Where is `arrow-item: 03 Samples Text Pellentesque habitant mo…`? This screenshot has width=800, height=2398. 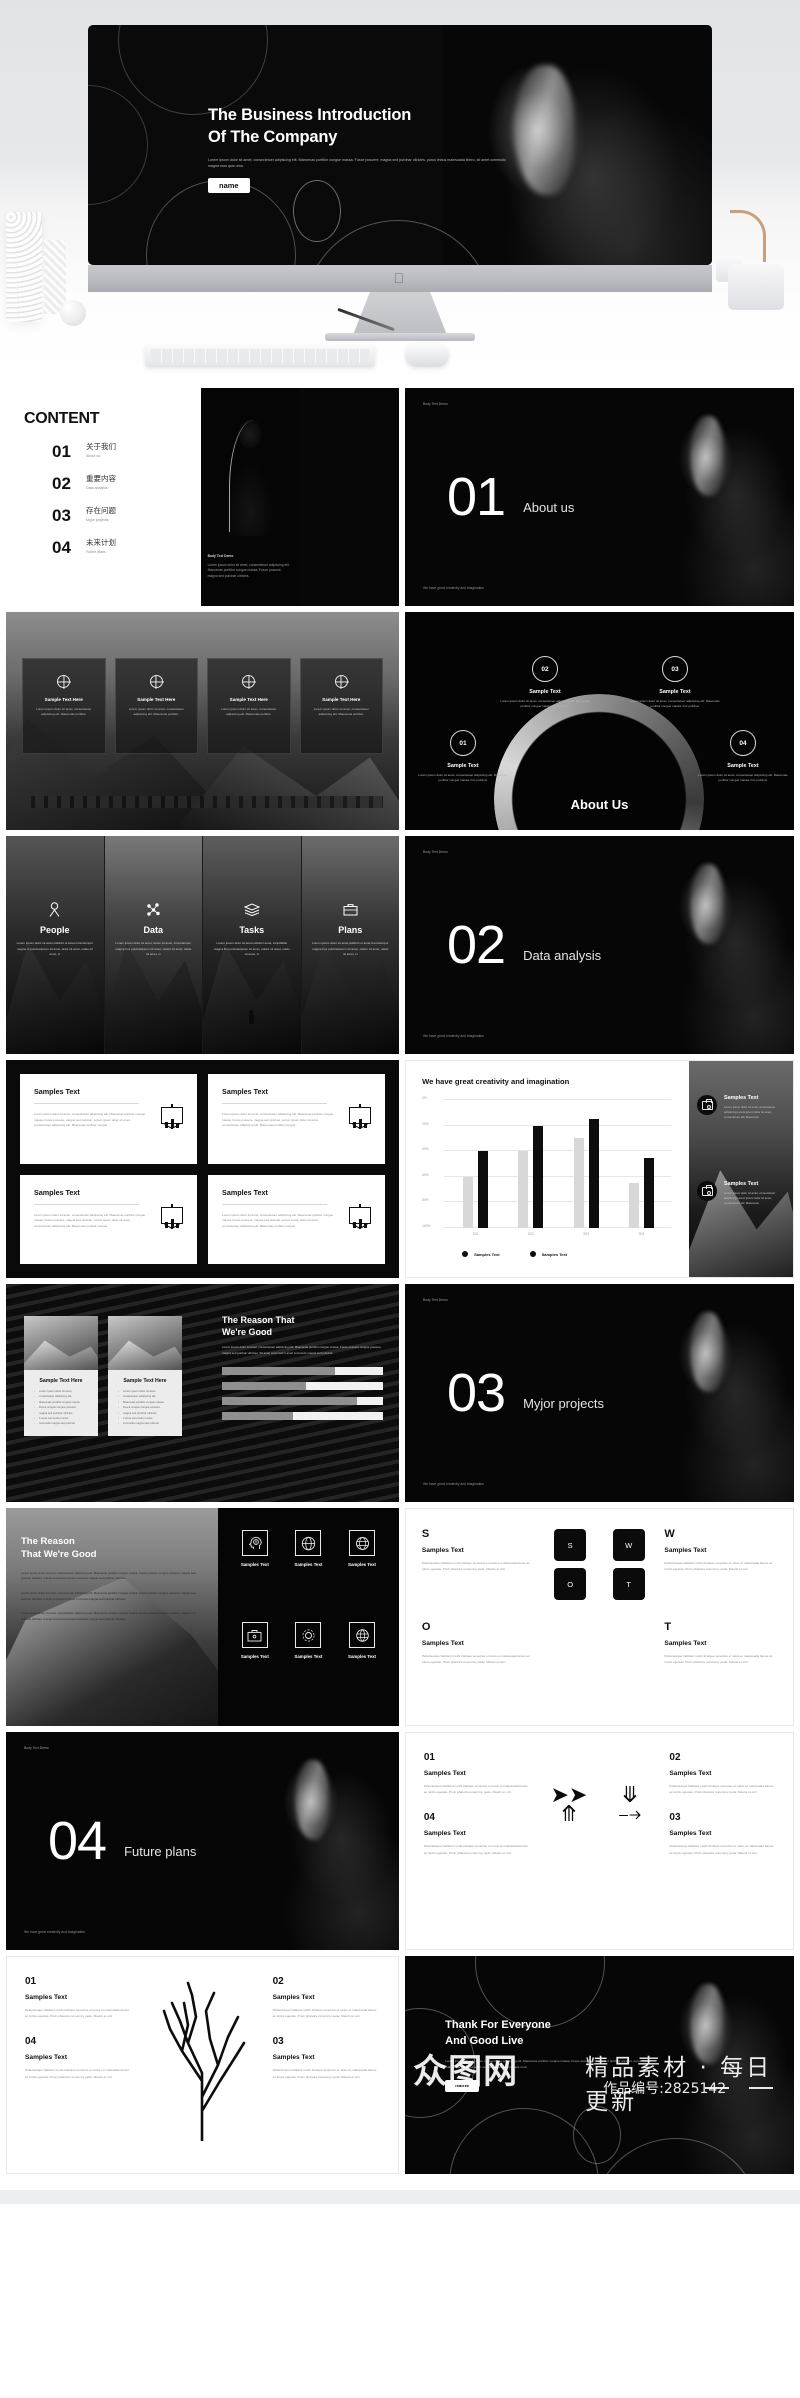 arrow-item: 03 Samples Text Pellentesque habitant mo… is located at coordinates (722, 1834).